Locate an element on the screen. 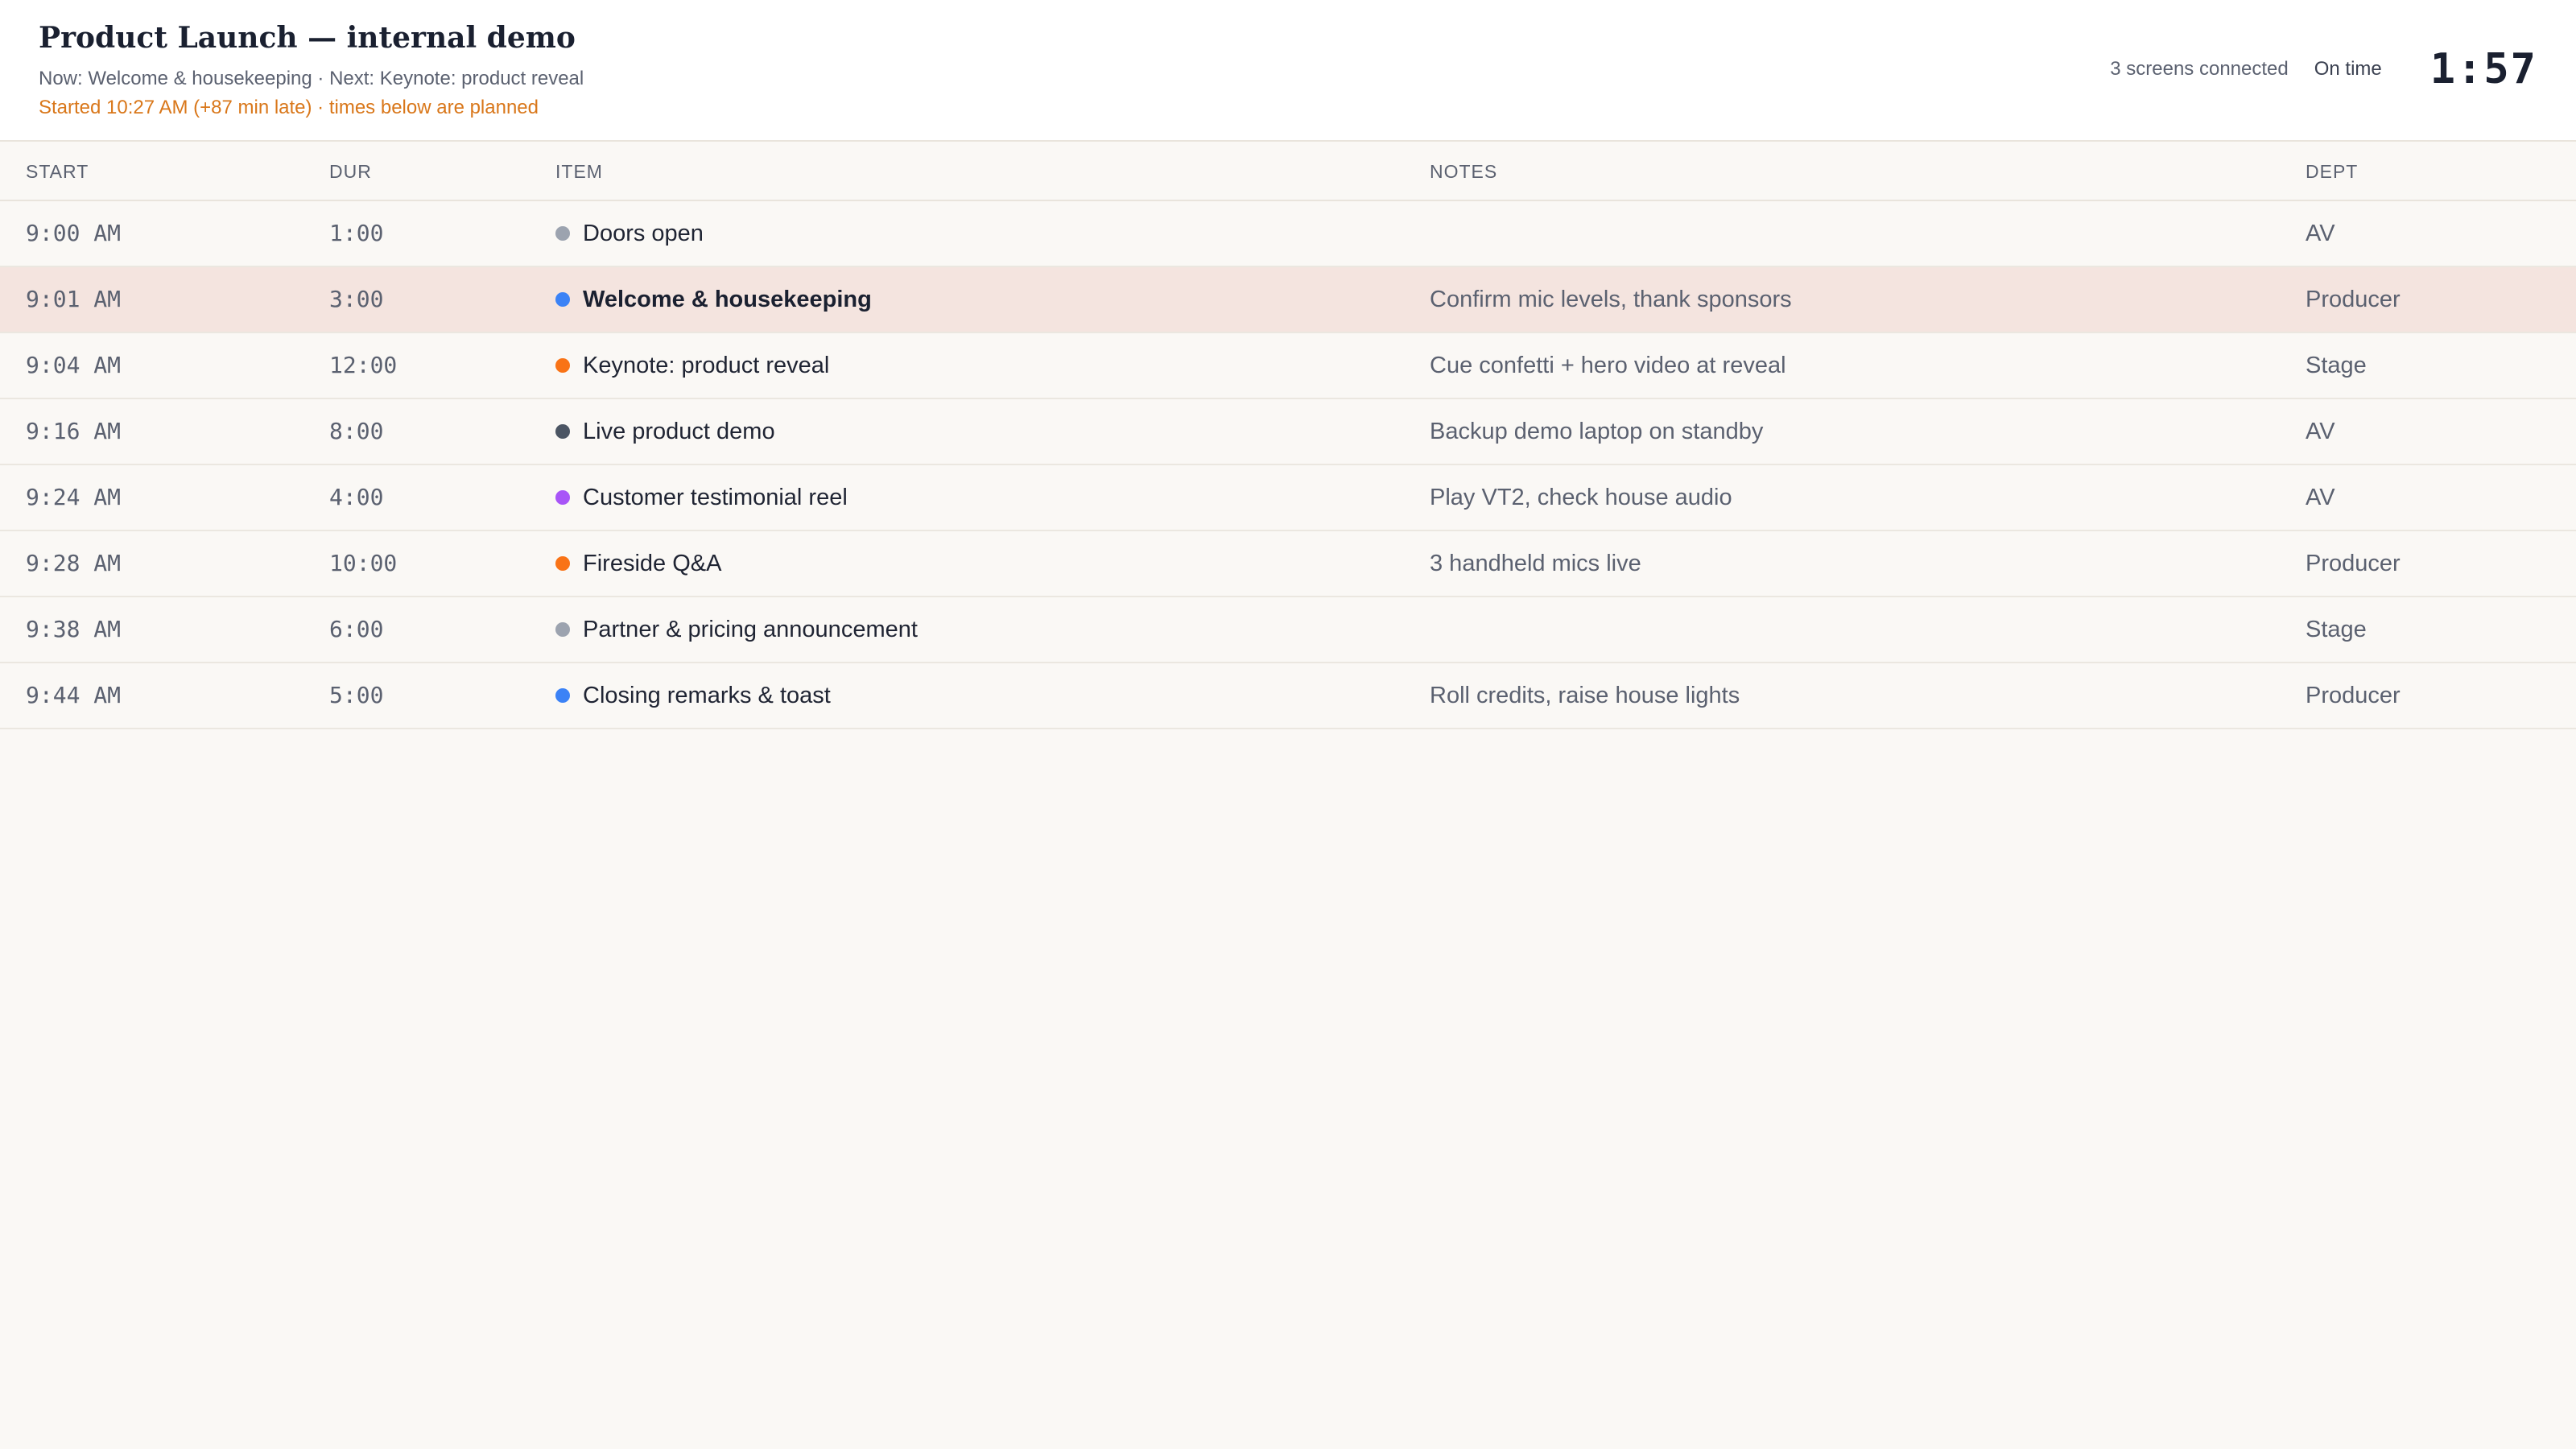  duration: 5:00 is located at coordinates (356, 695).